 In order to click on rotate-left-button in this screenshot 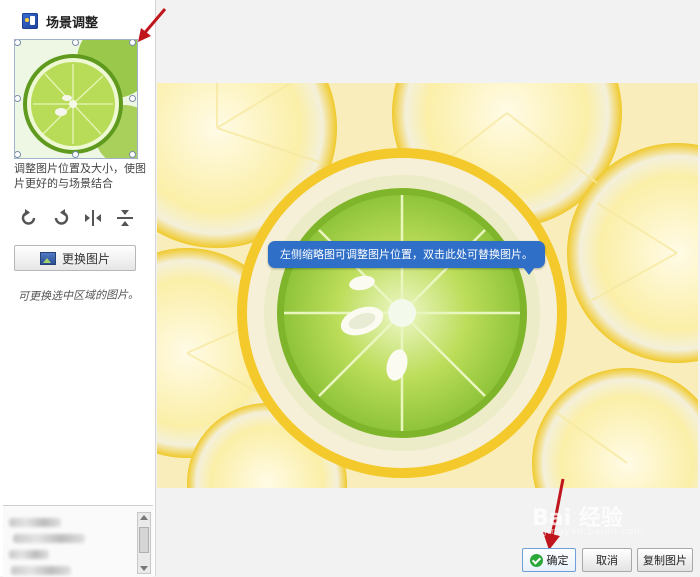, I will do `click(29, 218)`.